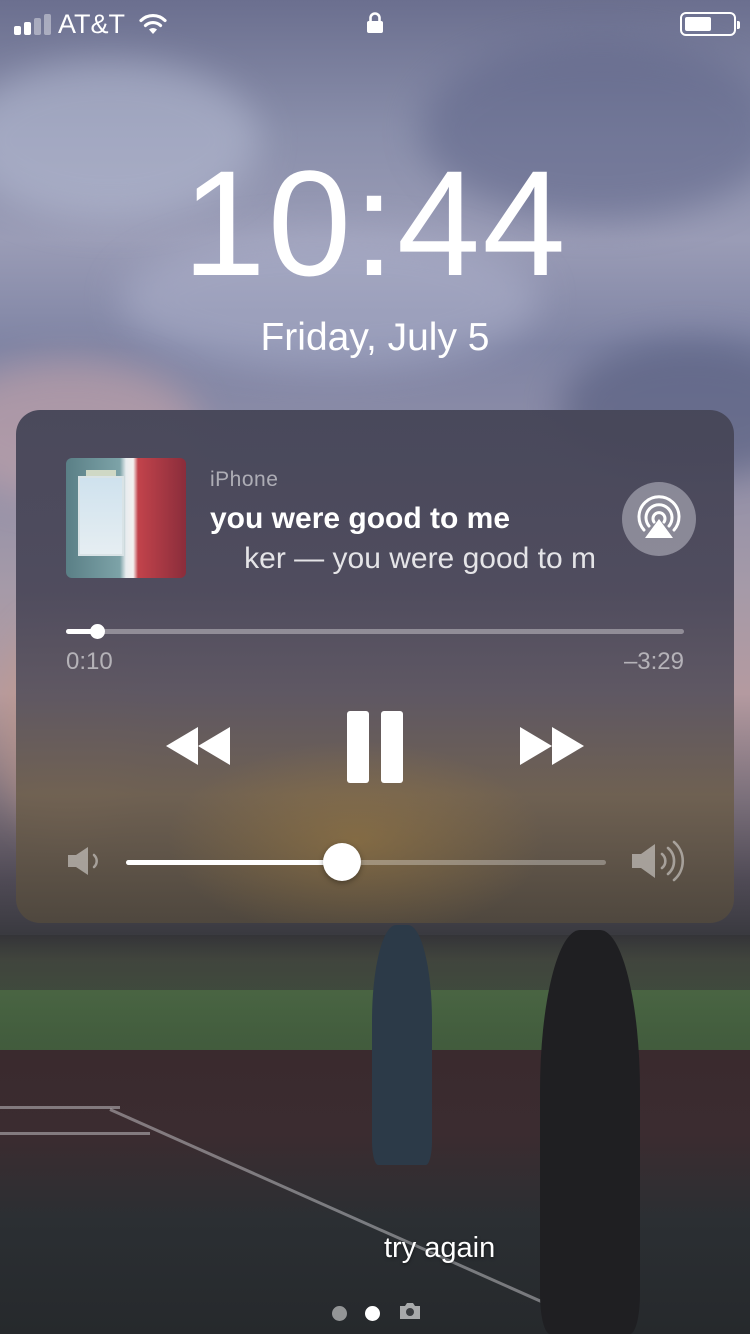  What do you see at coordinates (659, 516) in the screenshot?
I see `airplay-icon` at bounding box center [659, 516].